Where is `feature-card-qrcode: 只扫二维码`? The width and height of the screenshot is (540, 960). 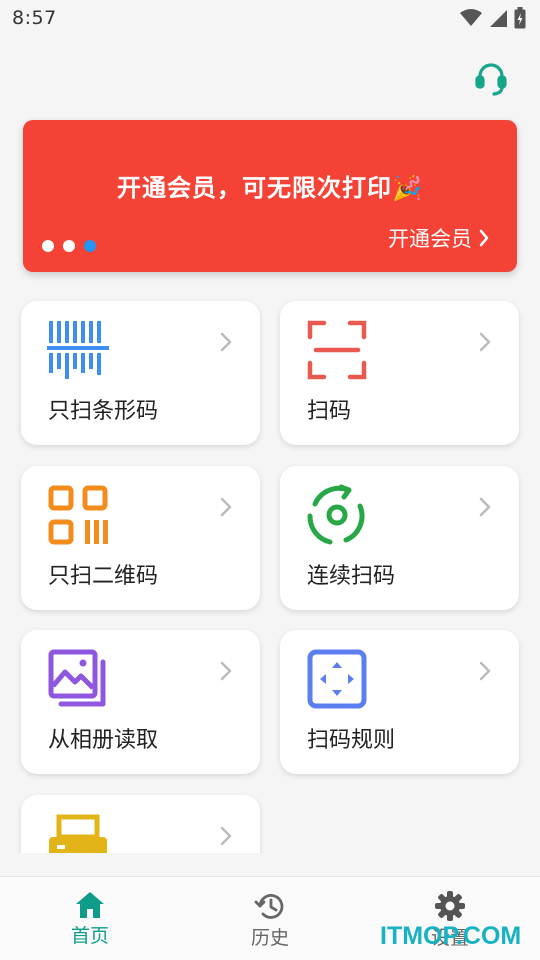
feature-card-qrcode: 只扫二维码 is located at coordinates (140, 538).